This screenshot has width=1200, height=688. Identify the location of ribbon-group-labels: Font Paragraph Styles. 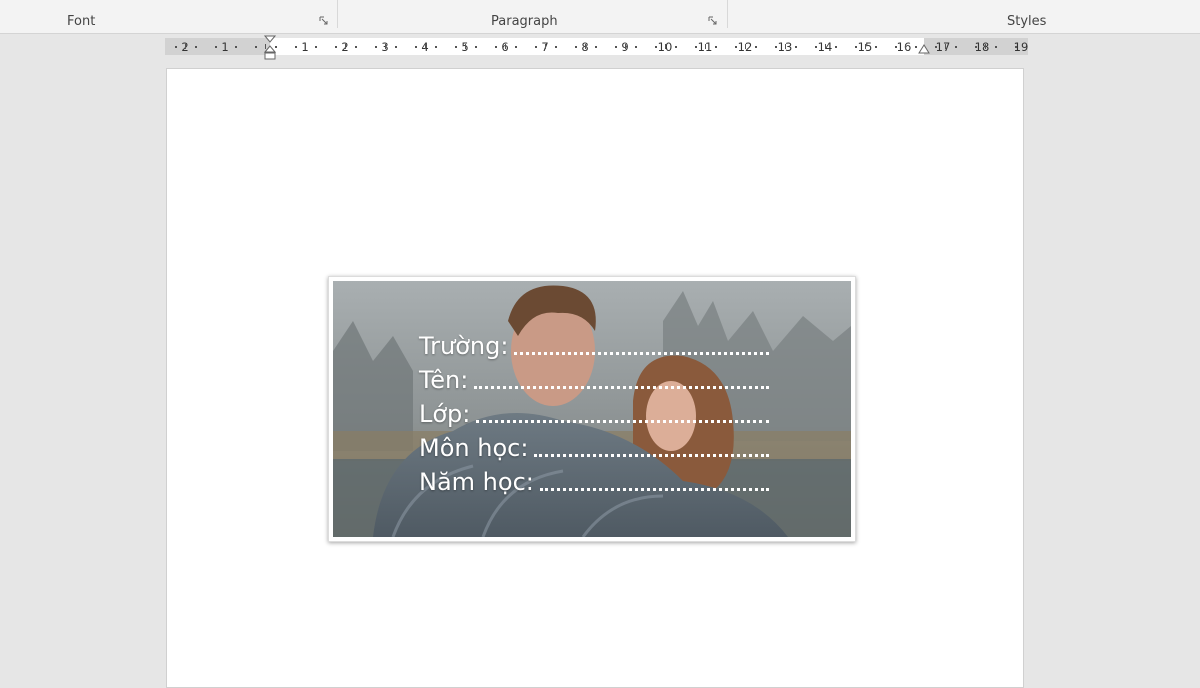
(600, 17).